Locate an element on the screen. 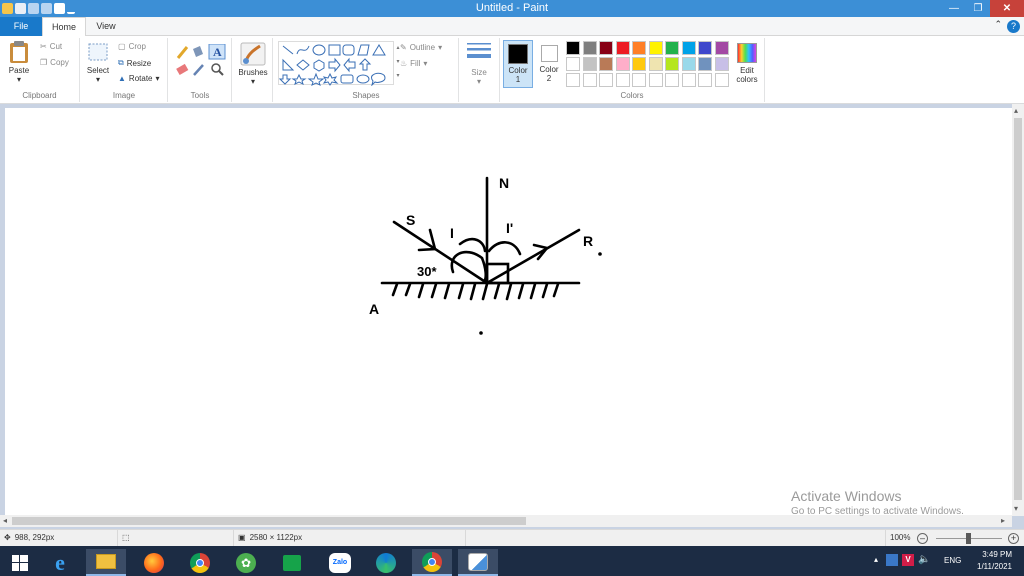  coccoc-icon: ✿ is located at coordinates (246, 562).